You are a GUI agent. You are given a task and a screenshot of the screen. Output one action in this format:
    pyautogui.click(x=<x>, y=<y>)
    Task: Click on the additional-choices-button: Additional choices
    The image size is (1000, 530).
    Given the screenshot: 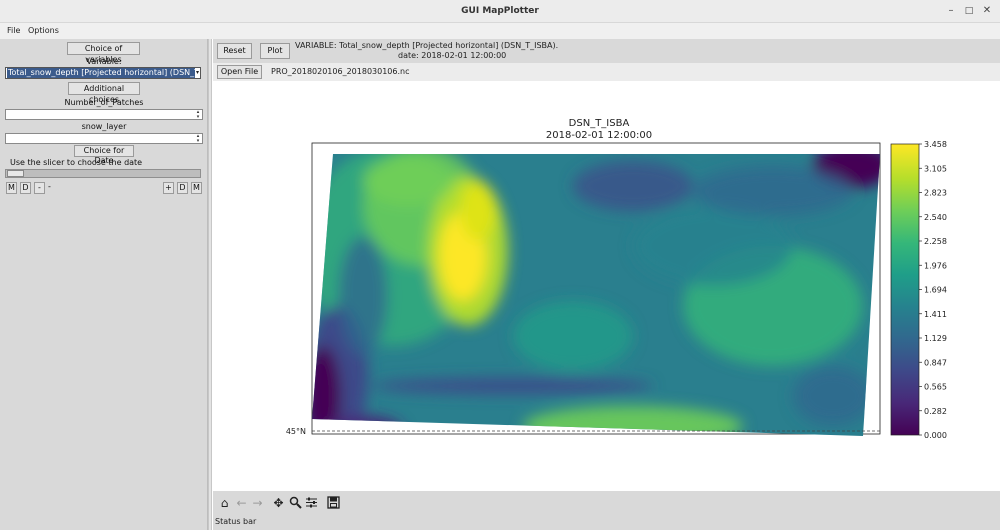 What is the action you would take?
    pyautogui.click(x=104, y=93)
    